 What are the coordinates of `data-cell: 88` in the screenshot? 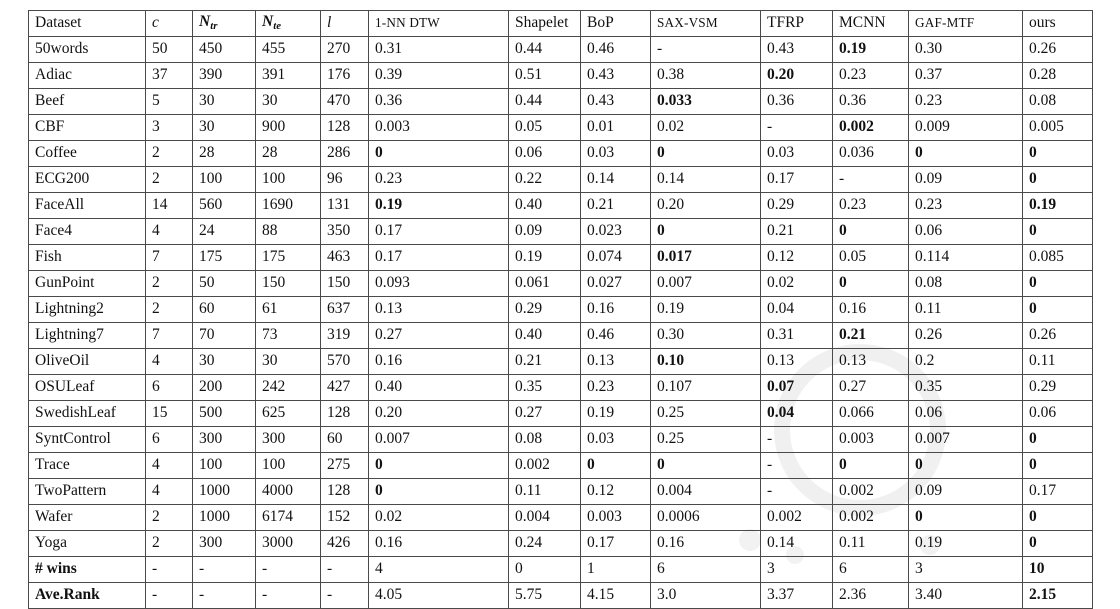 It's located at (288, 231).